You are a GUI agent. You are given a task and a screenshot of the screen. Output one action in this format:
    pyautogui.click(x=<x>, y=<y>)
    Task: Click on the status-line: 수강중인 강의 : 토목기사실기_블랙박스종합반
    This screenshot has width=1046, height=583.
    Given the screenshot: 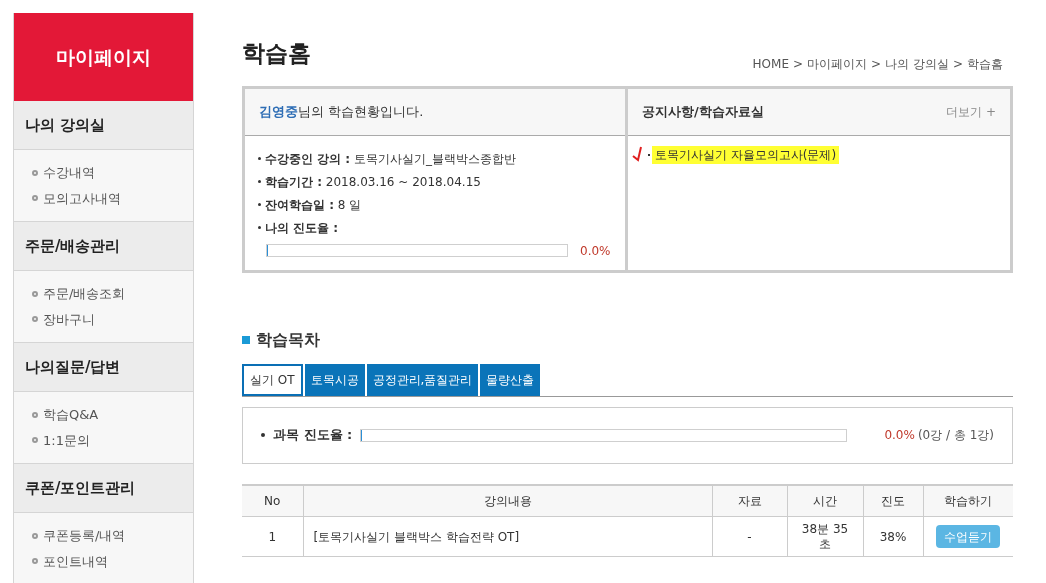 What is the action you would take?
    pyautogui.click(x=390, y=159)
    